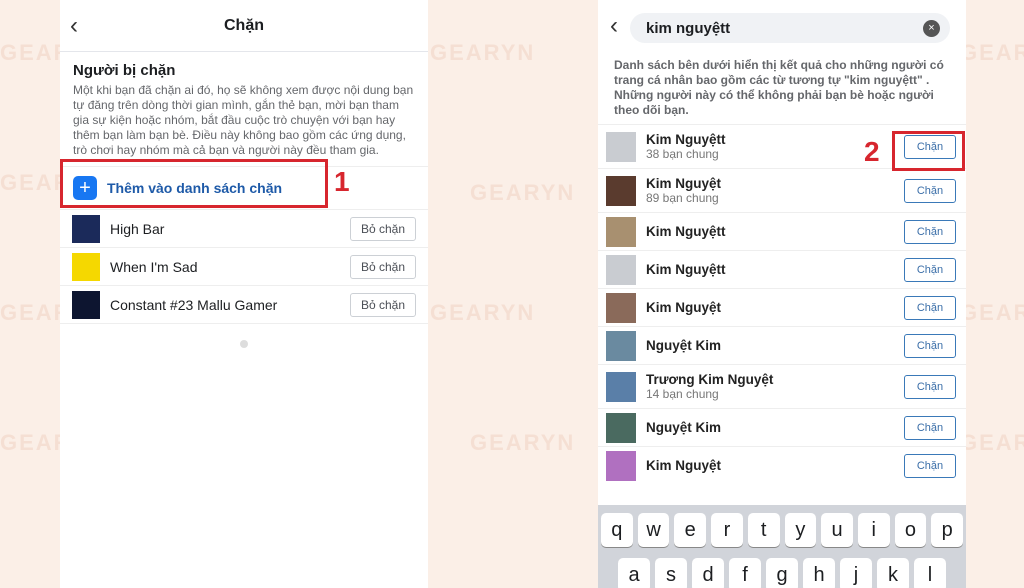 The width and height of the screenshot is (1024, 588). I want to click on key-y: y, so click(800, 530).